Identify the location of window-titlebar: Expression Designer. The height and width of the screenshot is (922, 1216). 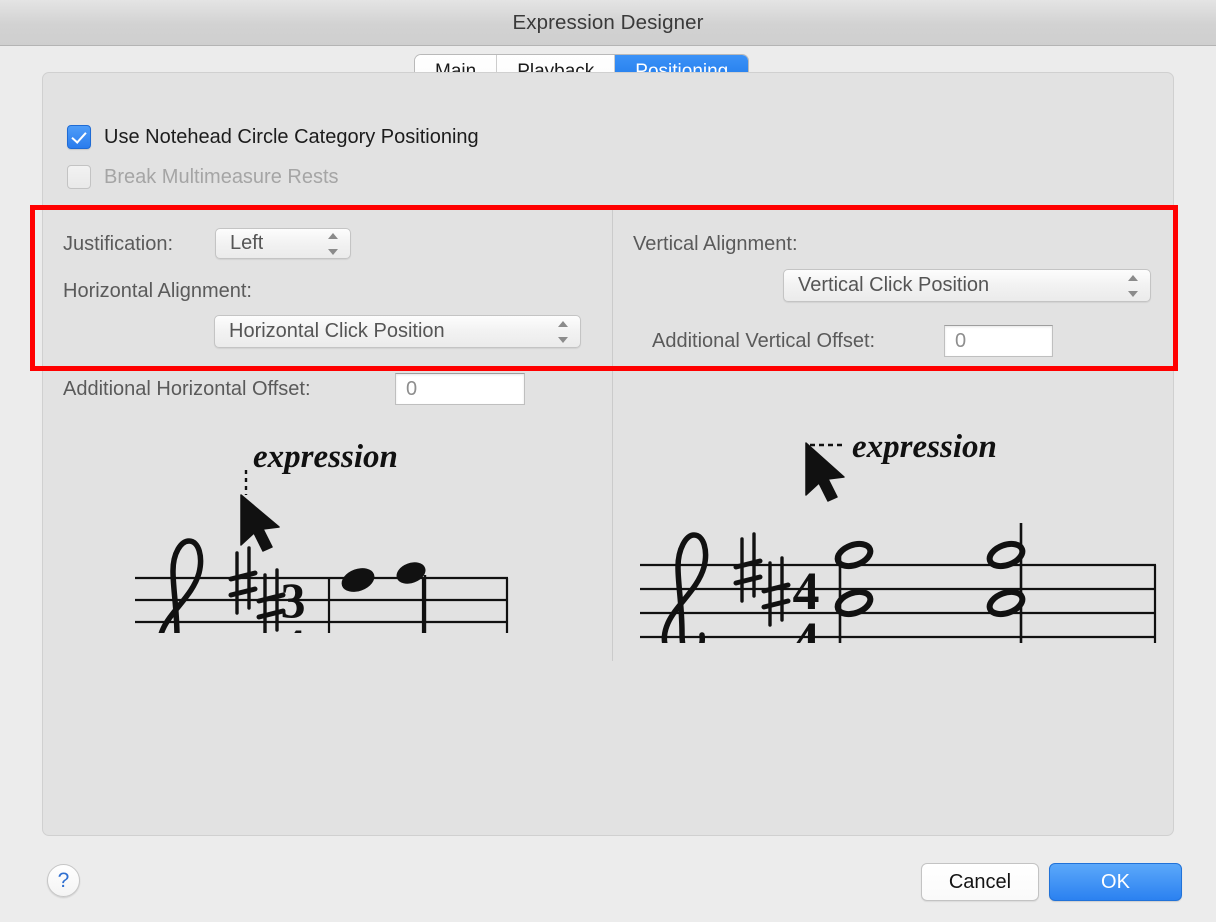
(608, 23).